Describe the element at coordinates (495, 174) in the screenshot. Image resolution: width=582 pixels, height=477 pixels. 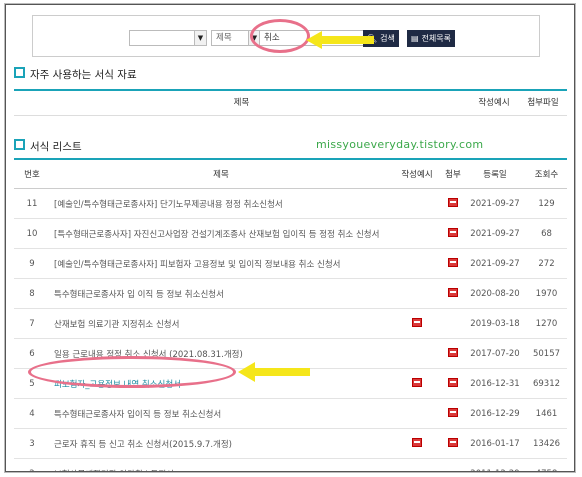
I see `col-date: 등록일` at that location.